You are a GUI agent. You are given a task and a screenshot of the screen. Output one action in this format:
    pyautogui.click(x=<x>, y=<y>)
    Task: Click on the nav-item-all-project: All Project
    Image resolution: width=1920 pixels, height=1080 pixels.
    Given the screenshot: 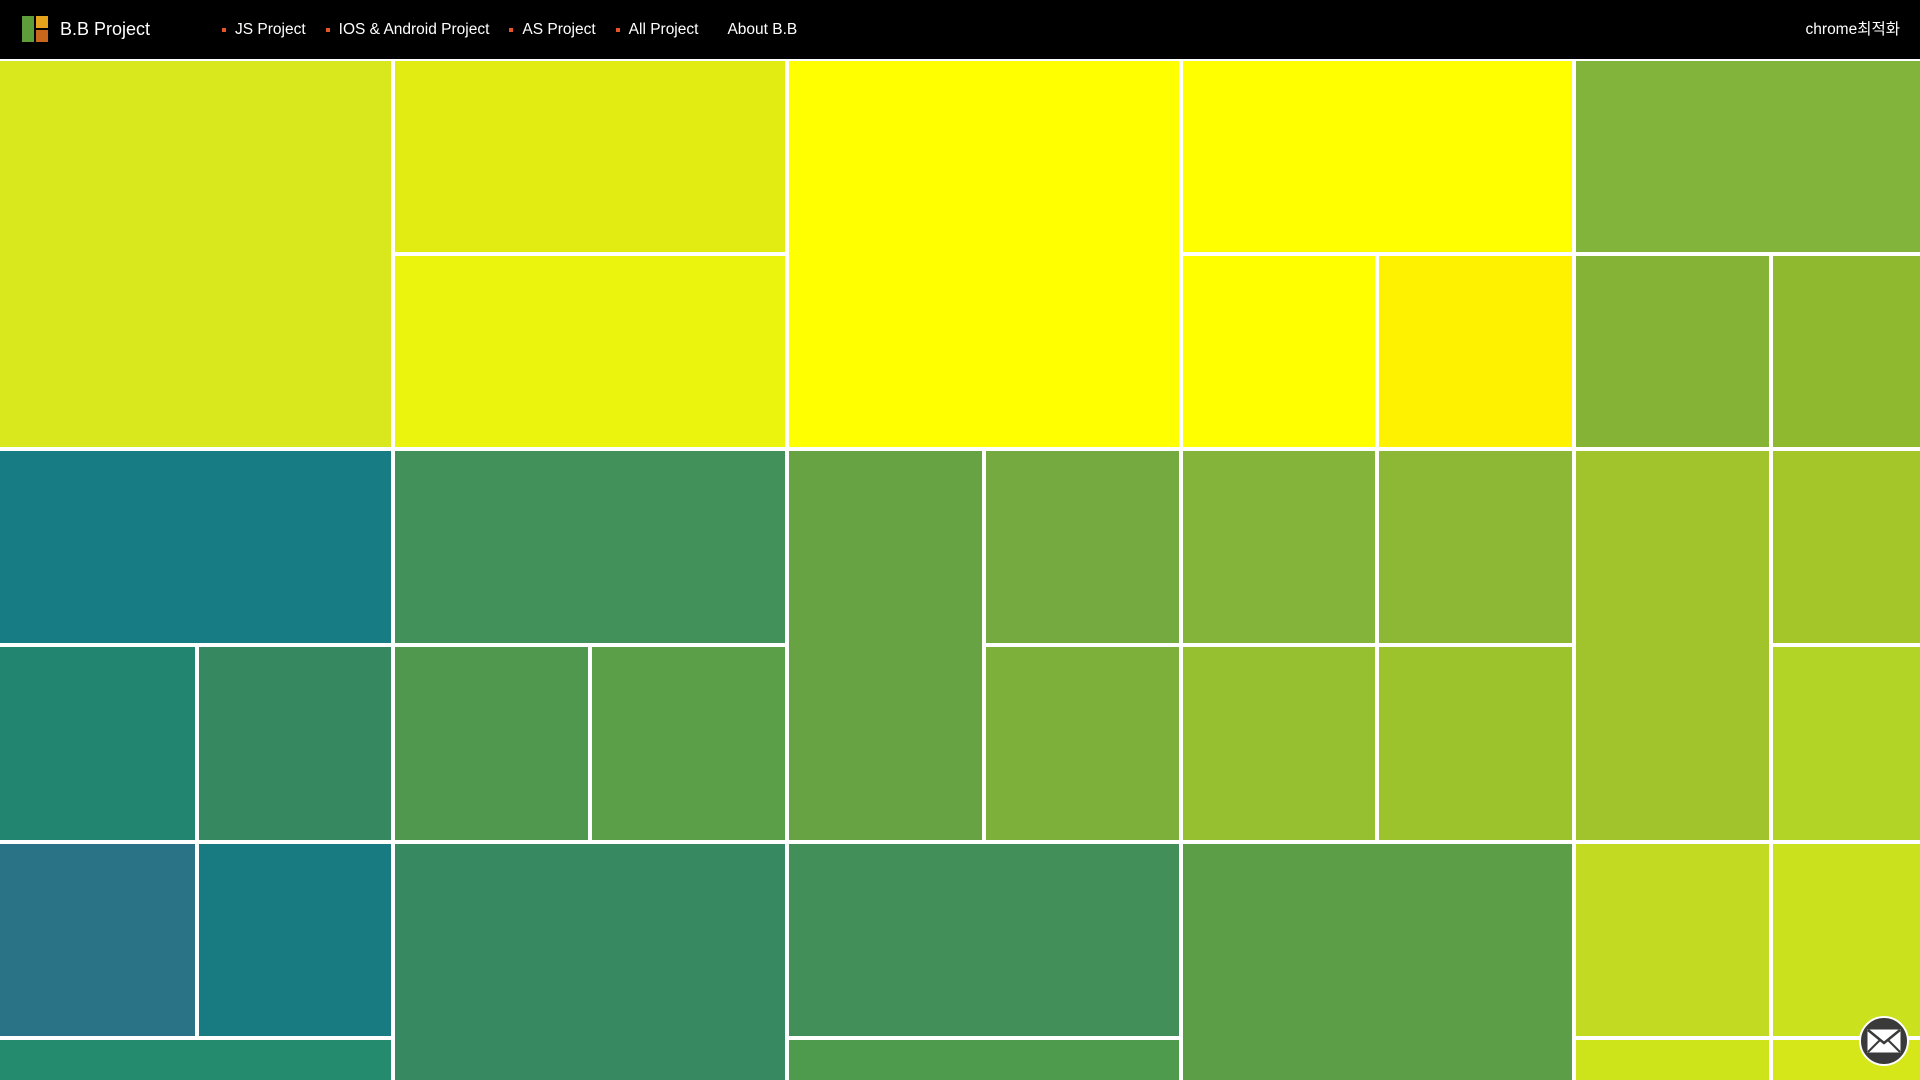 What is the action you would take?
    pyautogui.click(x=657, y=30)
    